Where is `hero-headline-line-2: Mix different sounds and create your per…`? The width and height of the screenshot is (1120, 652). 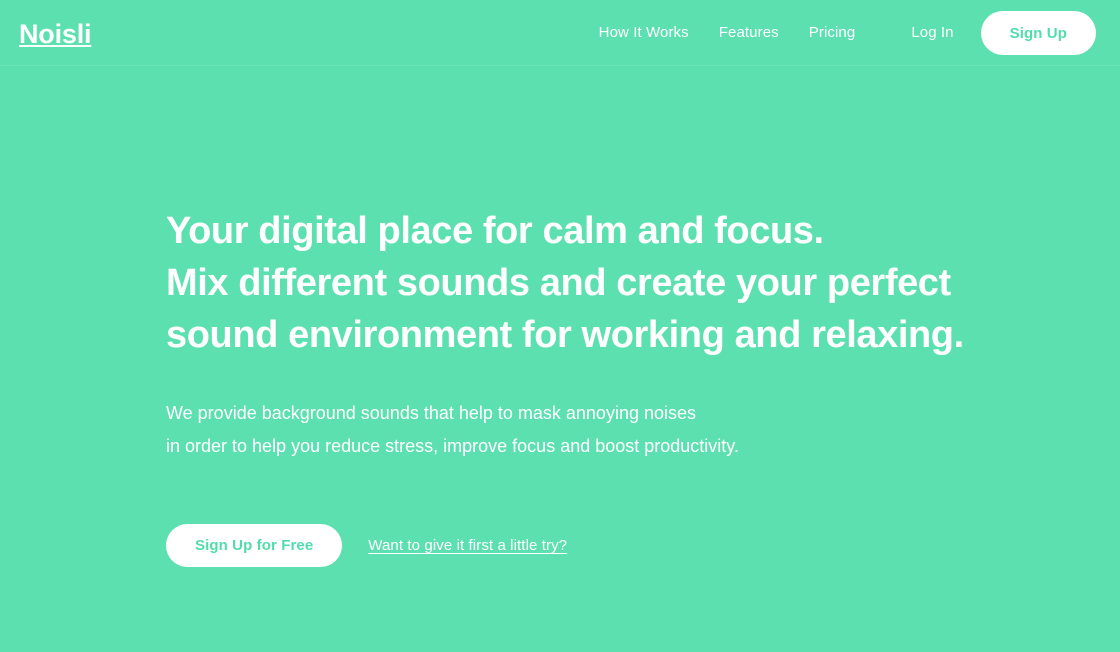 hero-headline-line-2: Mix different sounds and create your per… is located at coordinates (558, 283).